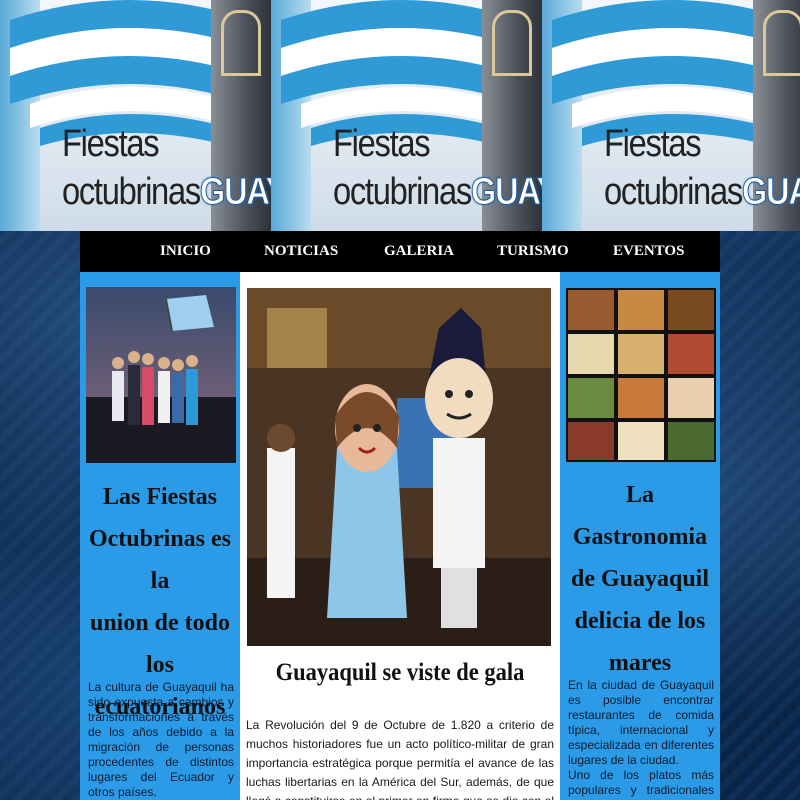 This screenshot has width=800, height=800. I want to click on food-collage-photo, so click(641, 375).